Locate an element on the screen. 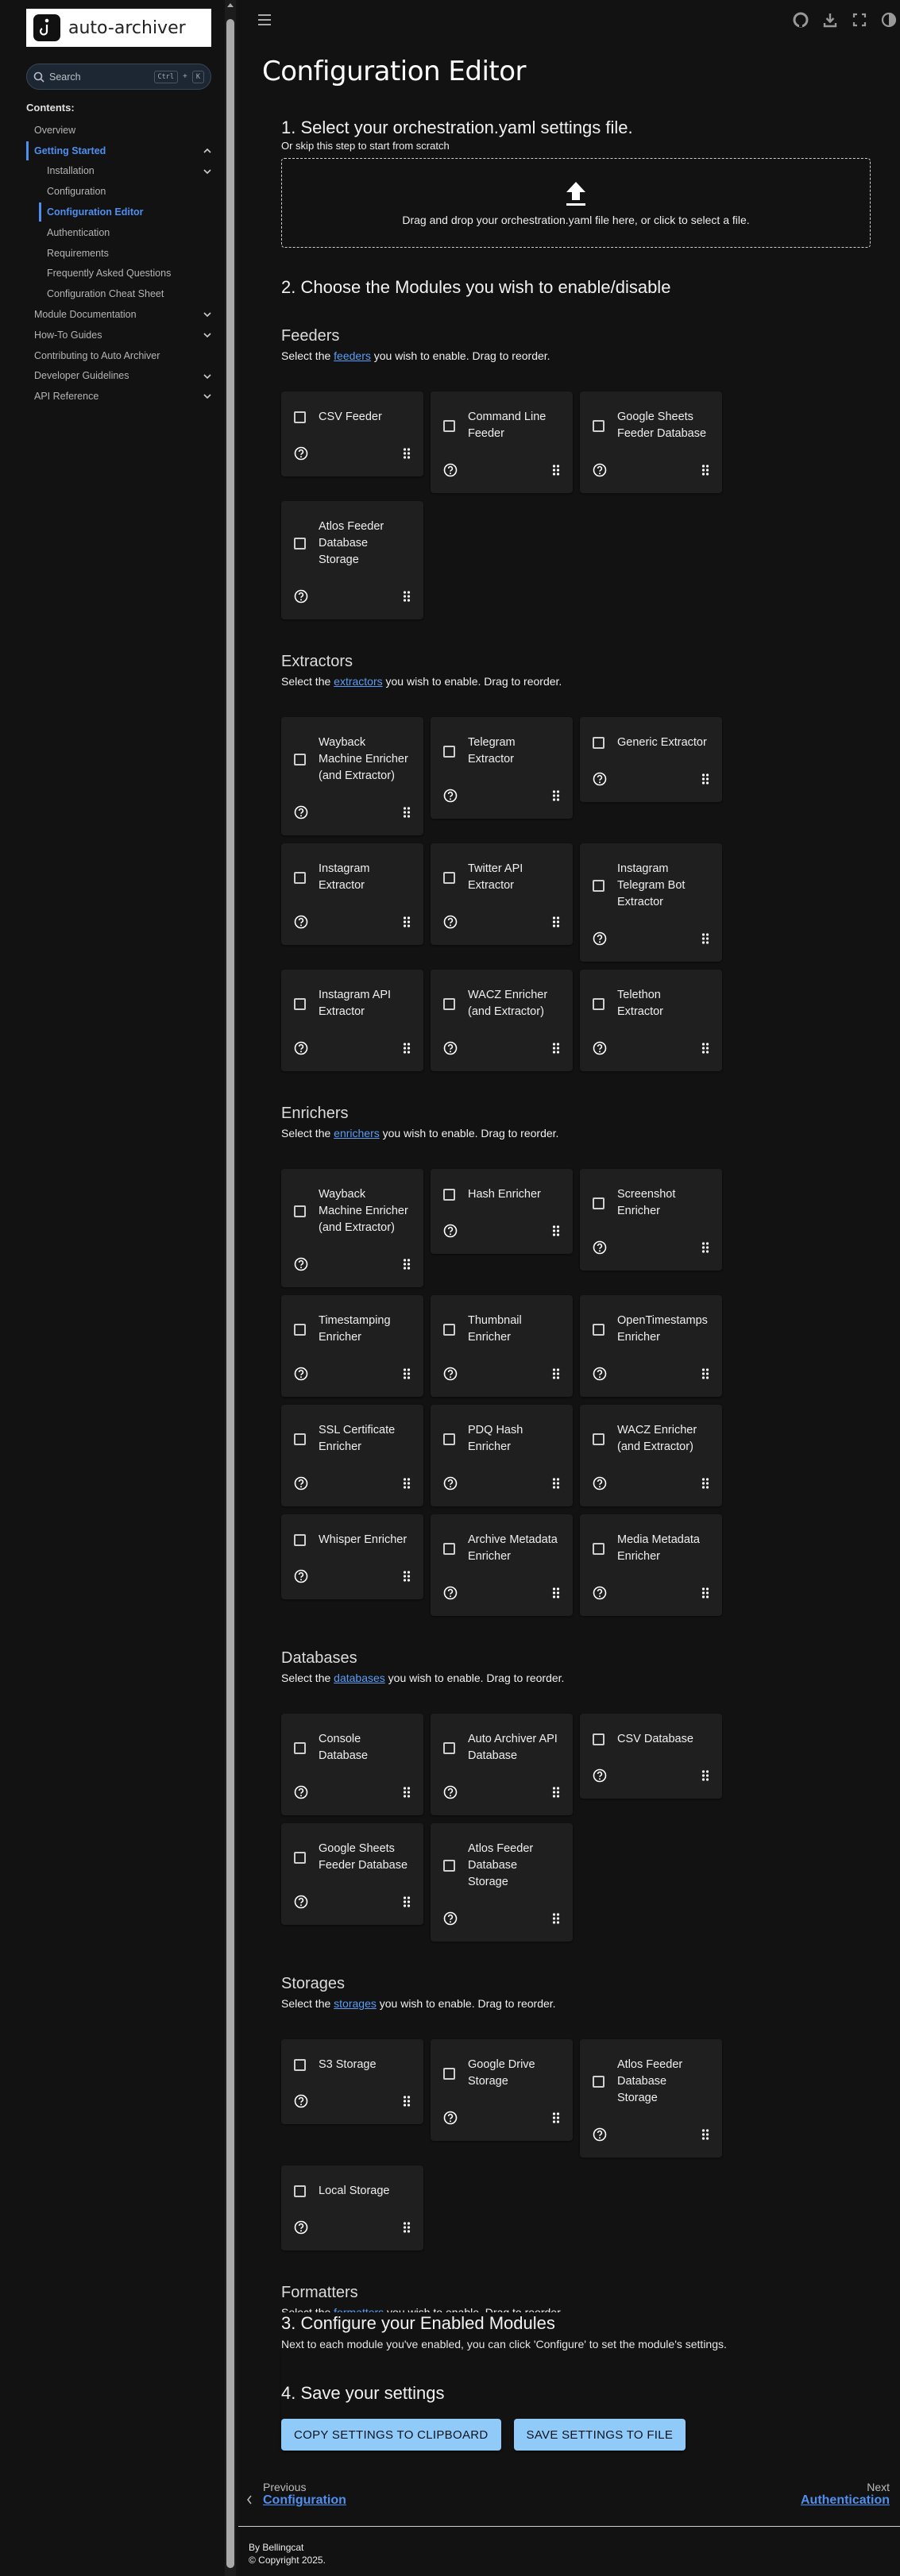 This screenshot has width=900, height=2576. module-checkbox-label: Console Database is located at coordinates (352, 1748).